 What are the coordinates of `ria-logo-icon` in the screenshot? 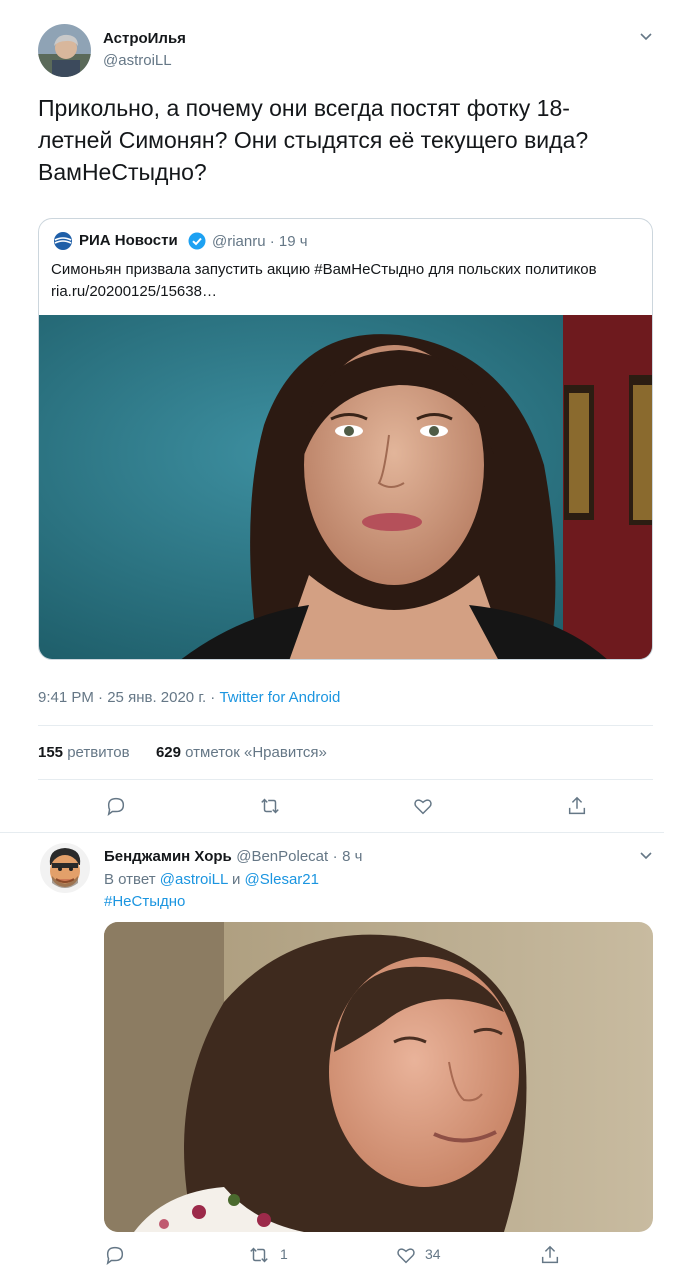 It's located at (63, 241).